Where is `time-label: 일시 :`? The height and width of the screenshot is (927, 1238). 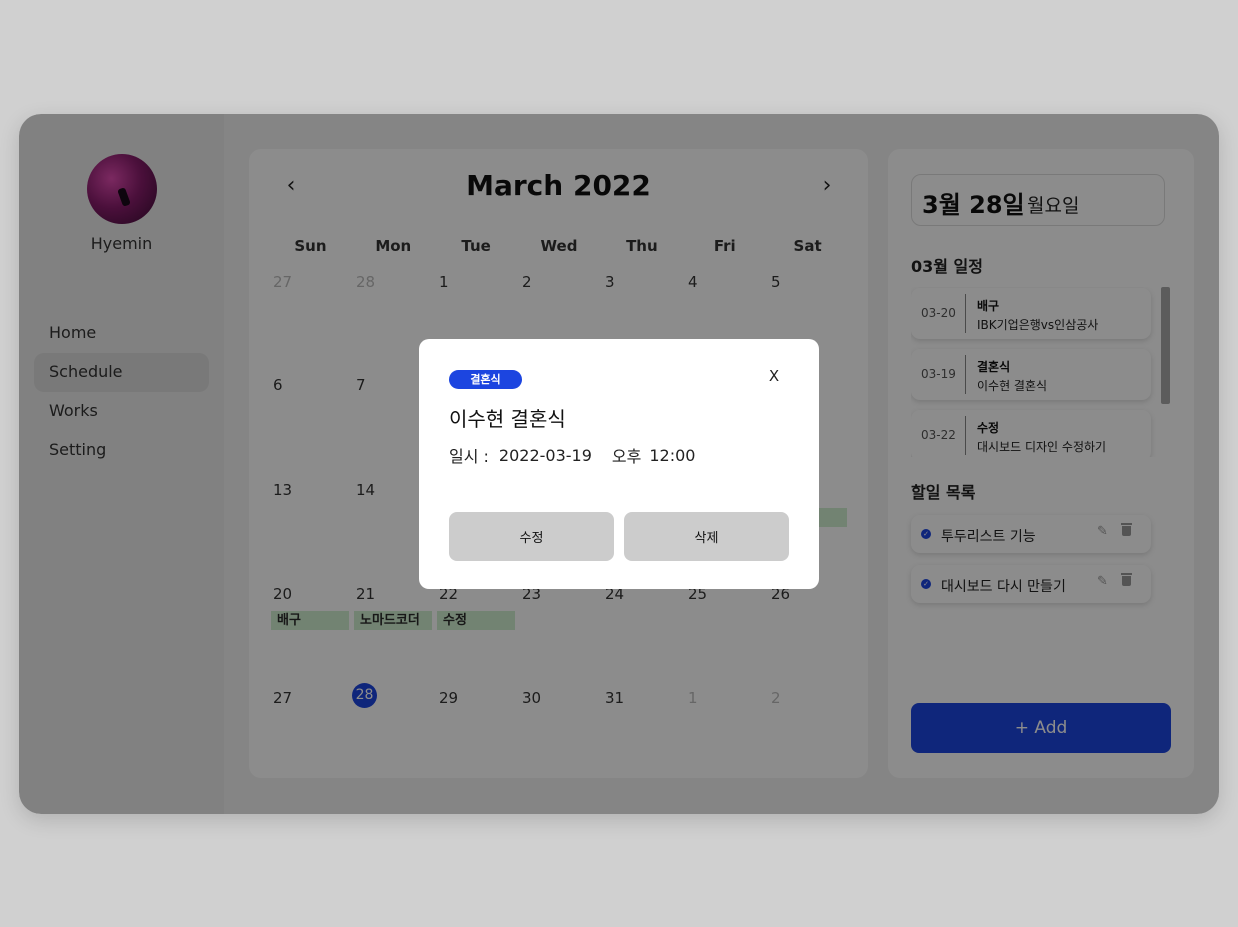 time-label: 일시 : is located at coordinates (469, 456).